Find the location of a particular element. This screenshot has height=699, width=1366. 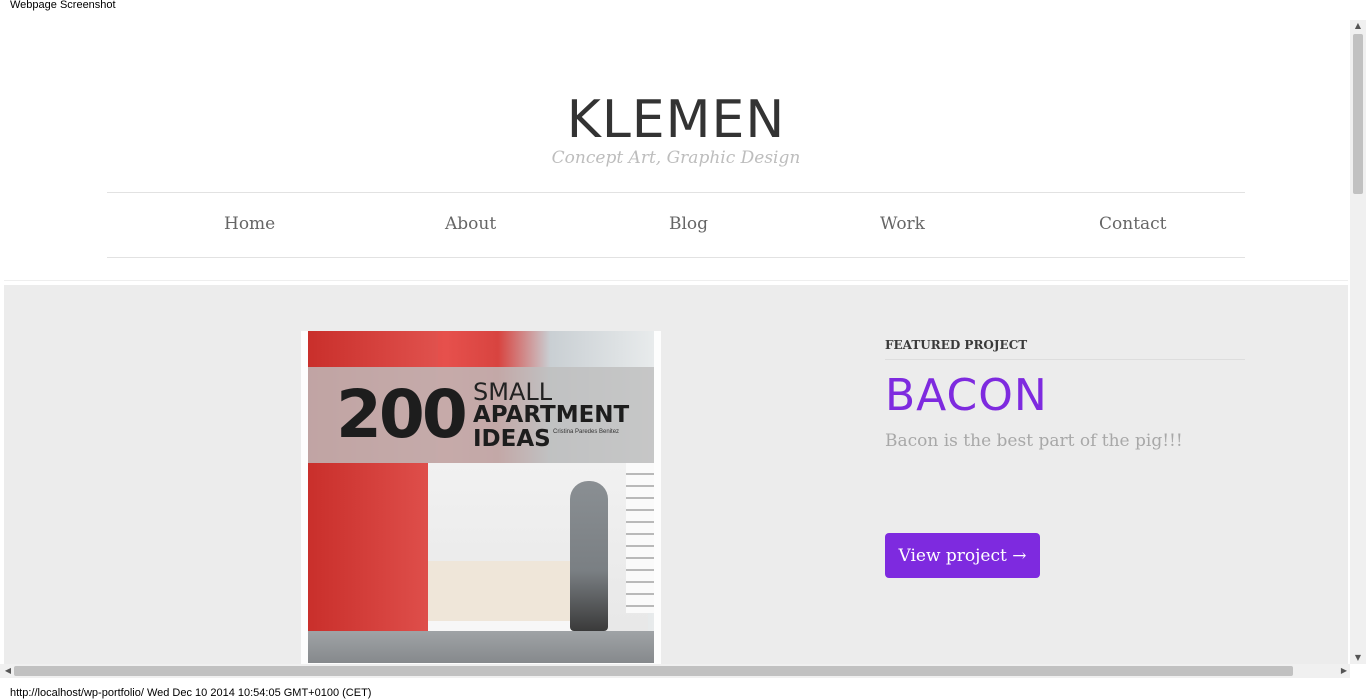

browser-caption: Webpage Screenshot is located at coordinates (63, 5).